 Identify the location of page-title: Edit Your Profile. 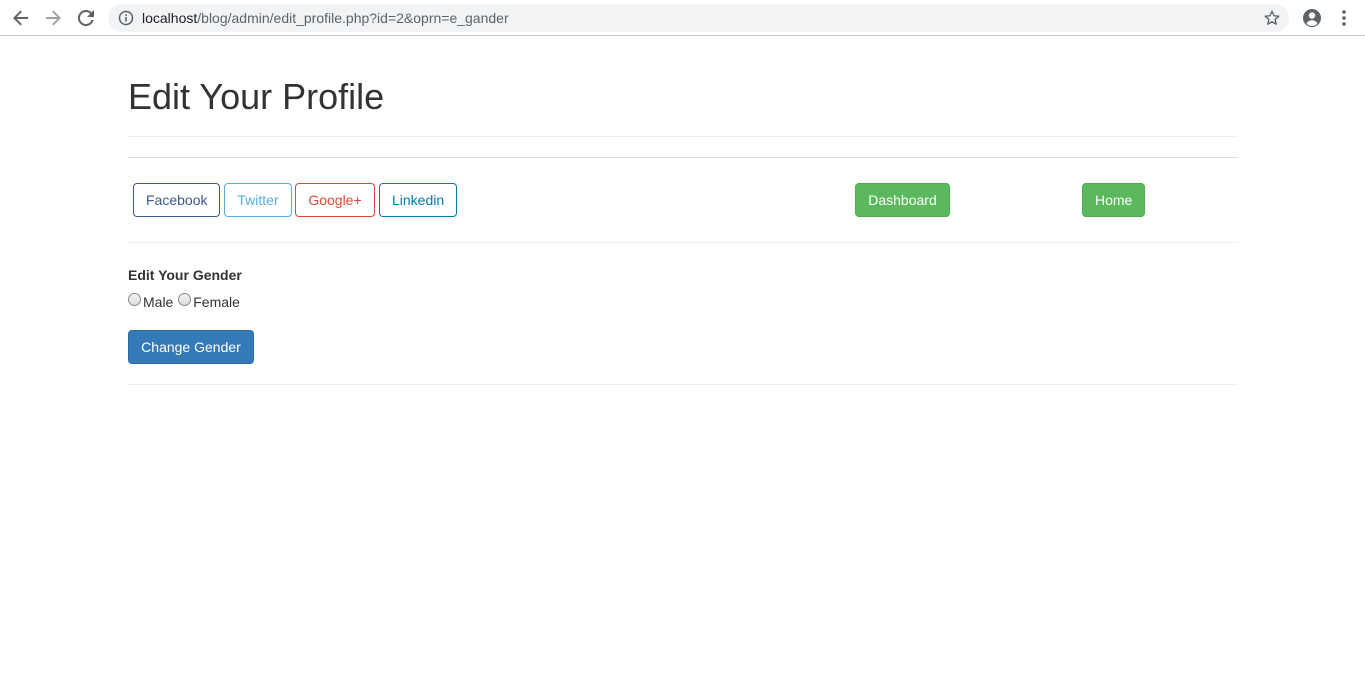
(256, 96).